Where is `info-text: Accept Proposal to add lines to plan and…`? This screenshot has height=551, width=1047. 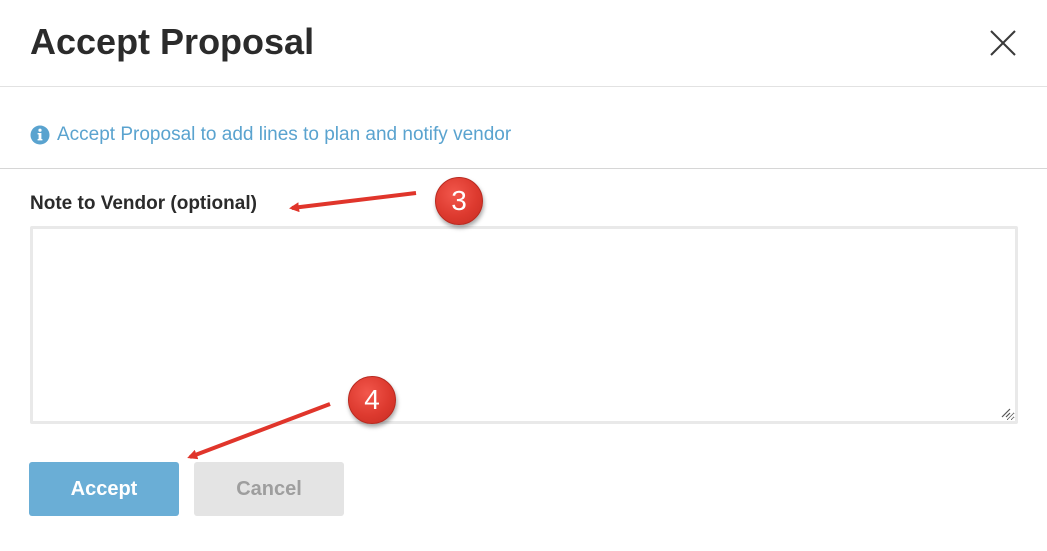 info-text: Accept Proposal to add lines to plan and… is located at coordinates (284, 134).